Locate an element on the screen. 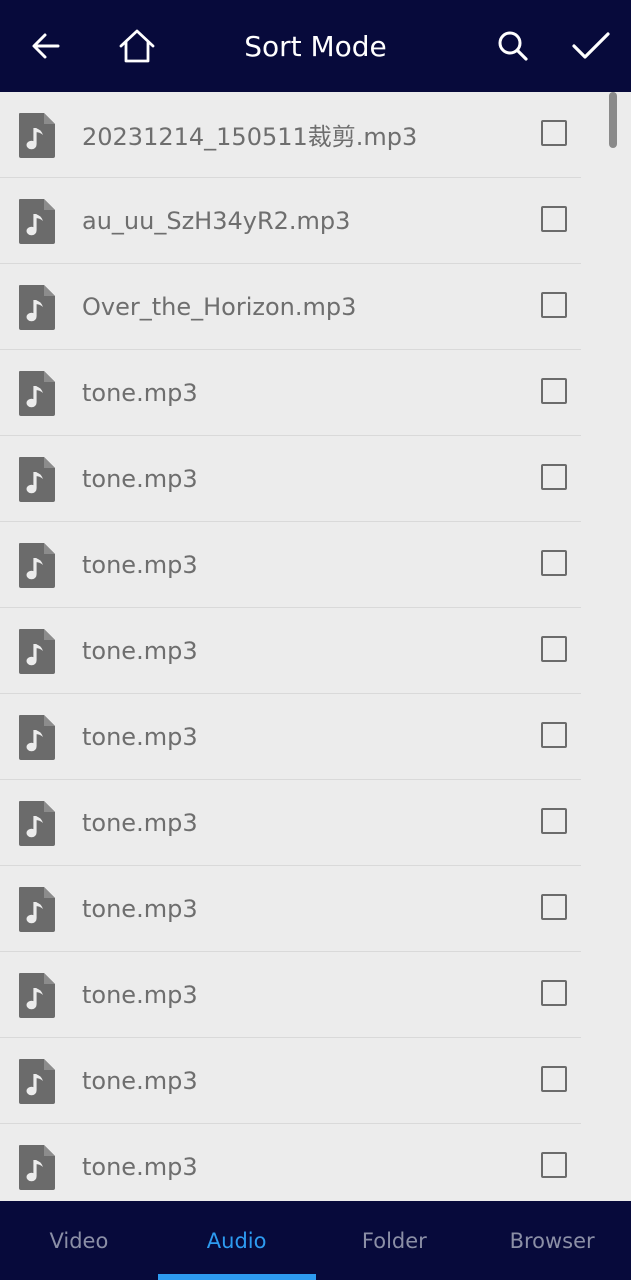  home-icon is located at coordinates (137, 46).